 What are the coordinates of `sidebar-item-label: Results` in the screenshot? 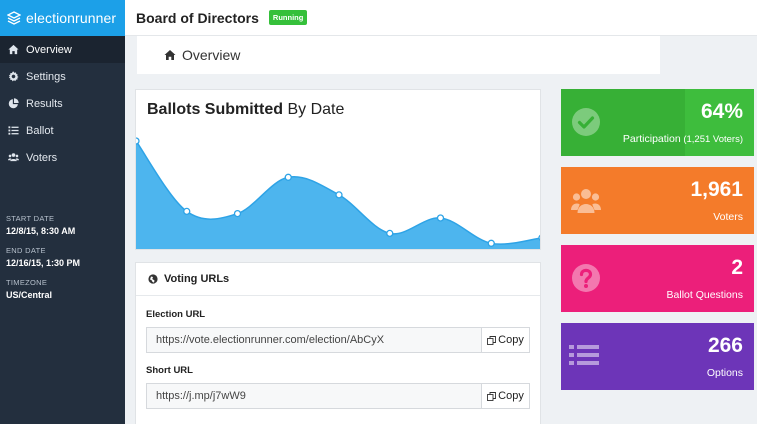 It's located at (44, 103).